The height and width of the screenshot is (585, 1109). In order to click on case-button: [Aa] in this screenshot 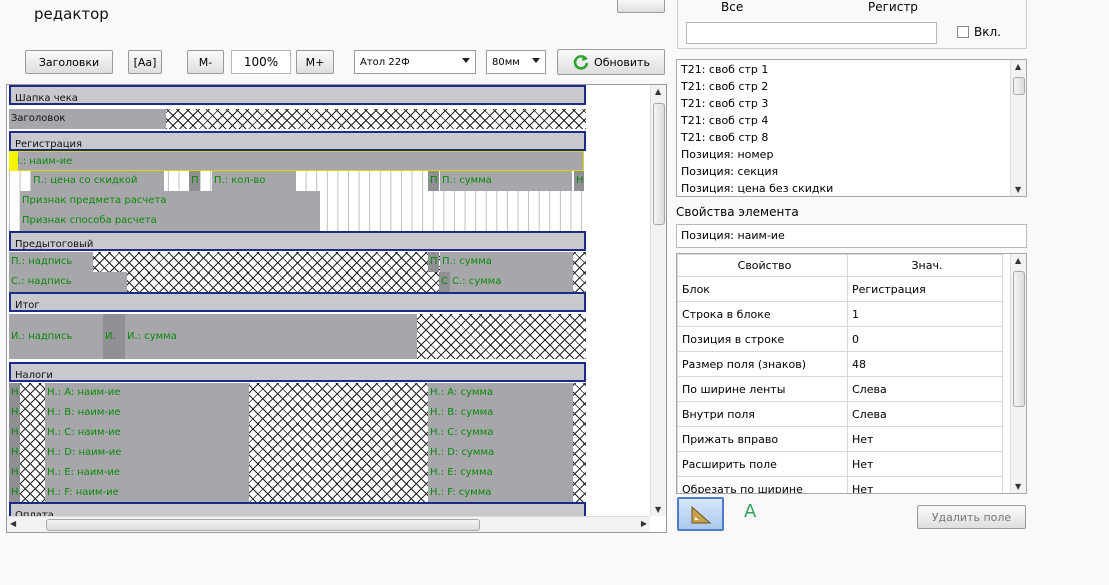, I will do `click(145, 62)`.